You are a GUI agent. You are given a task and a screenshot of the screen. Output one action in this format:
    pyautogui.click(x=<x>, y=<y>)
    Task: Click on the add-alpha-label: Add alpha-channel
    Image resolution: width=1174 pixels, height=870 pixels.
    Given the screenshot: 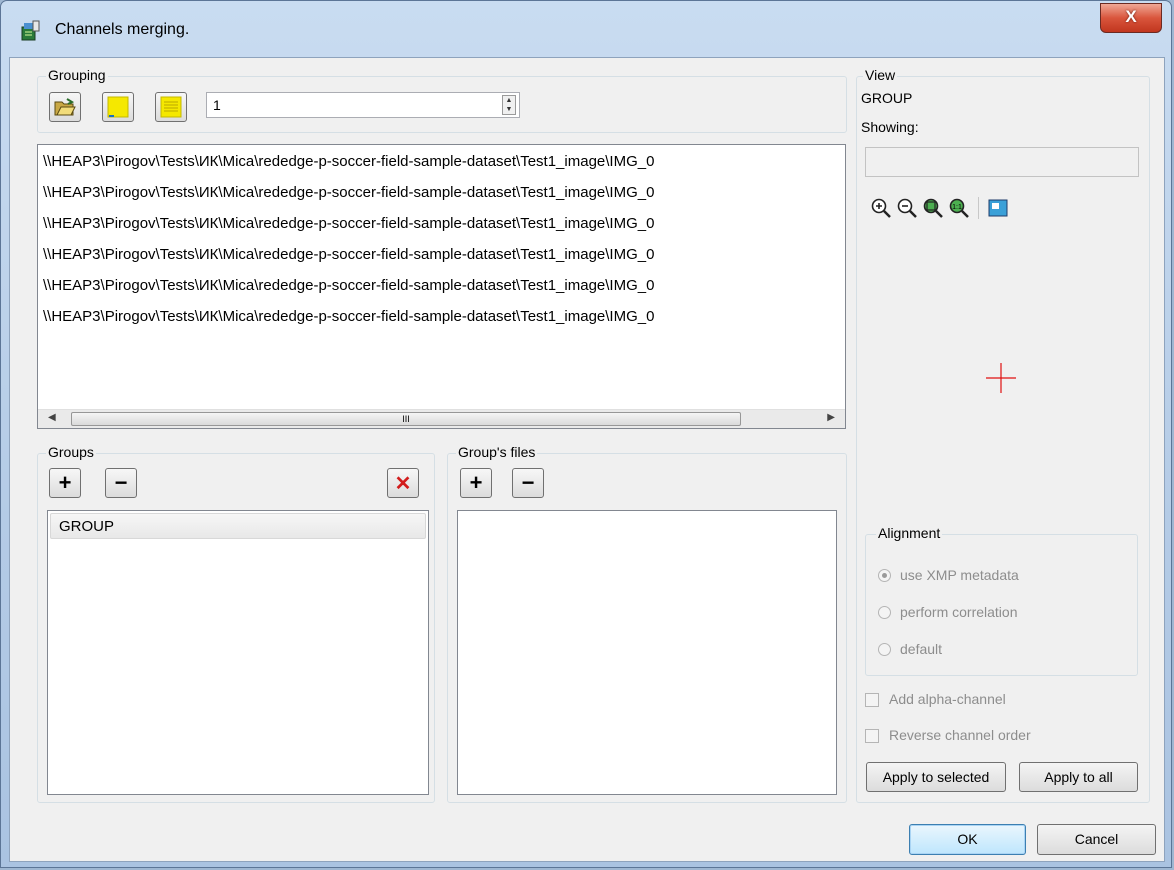 What is the action you would take?
    pyautogui.click(x=947, y=699)
    